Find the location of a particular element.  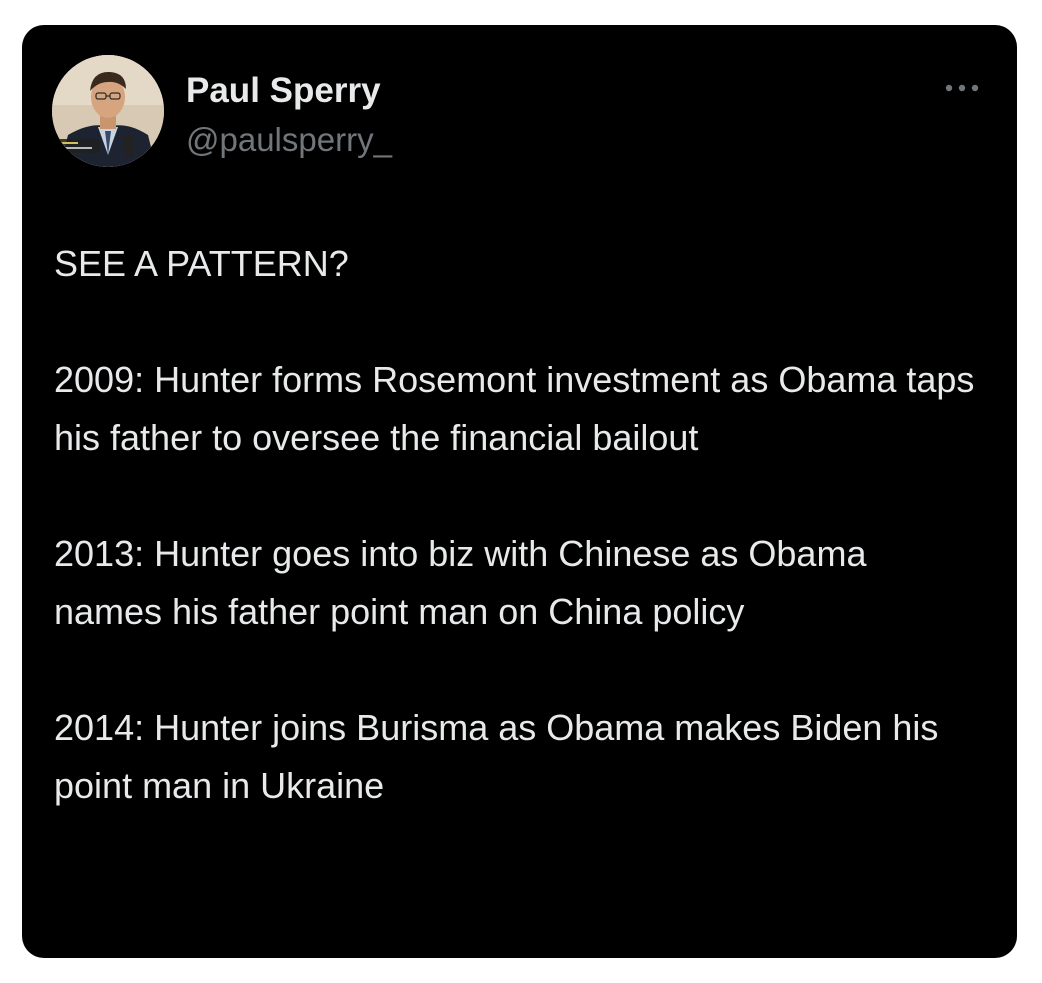

author-handle: @paulsperry_ is located at coordinates (289, 139).